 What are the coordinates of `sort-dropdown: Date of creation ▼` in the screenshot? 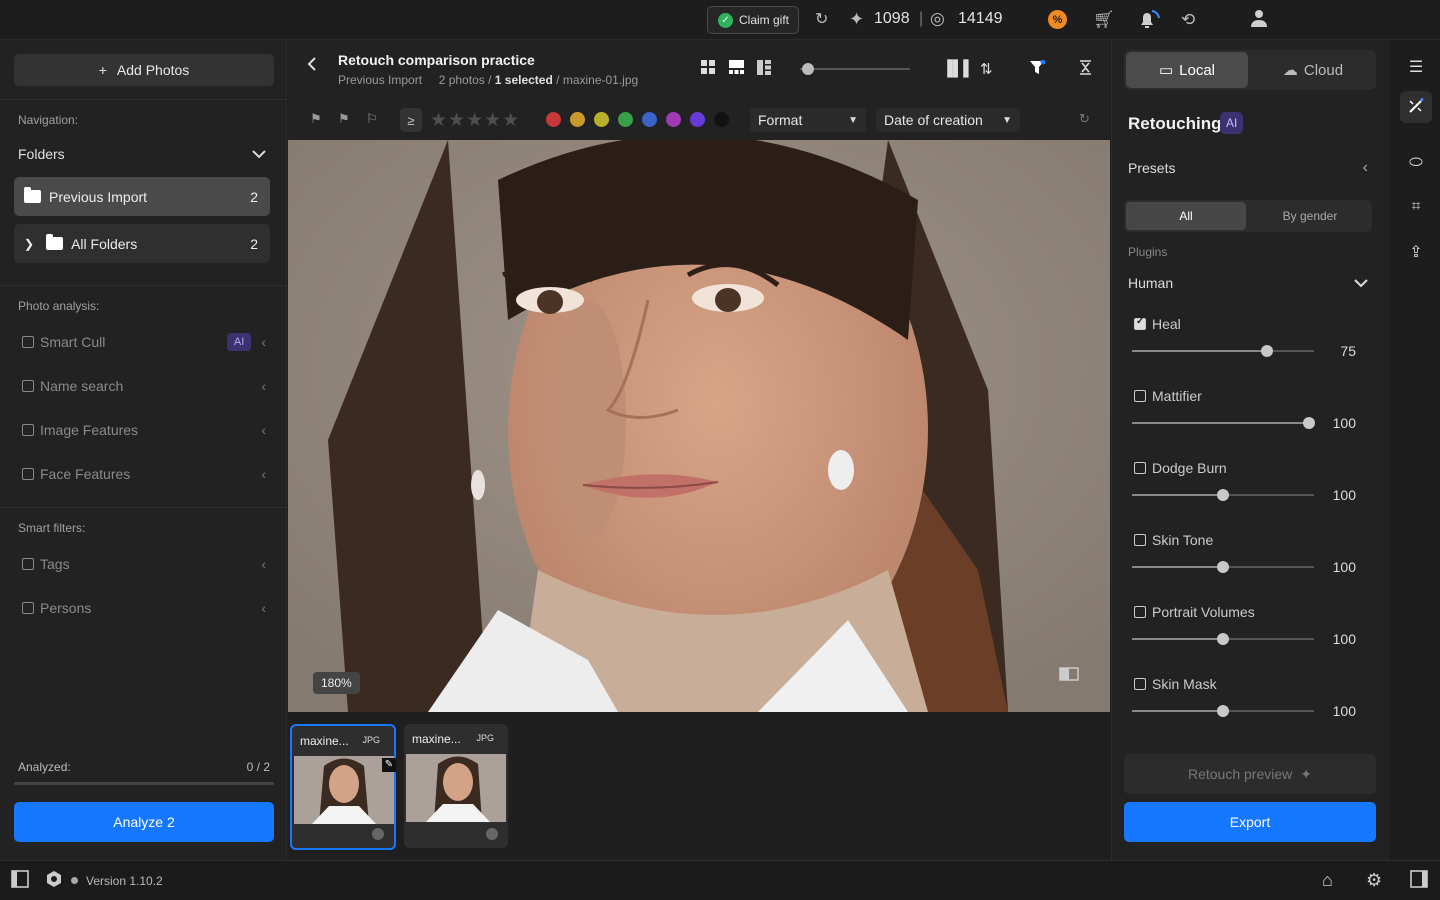 It's located at (948, 120).